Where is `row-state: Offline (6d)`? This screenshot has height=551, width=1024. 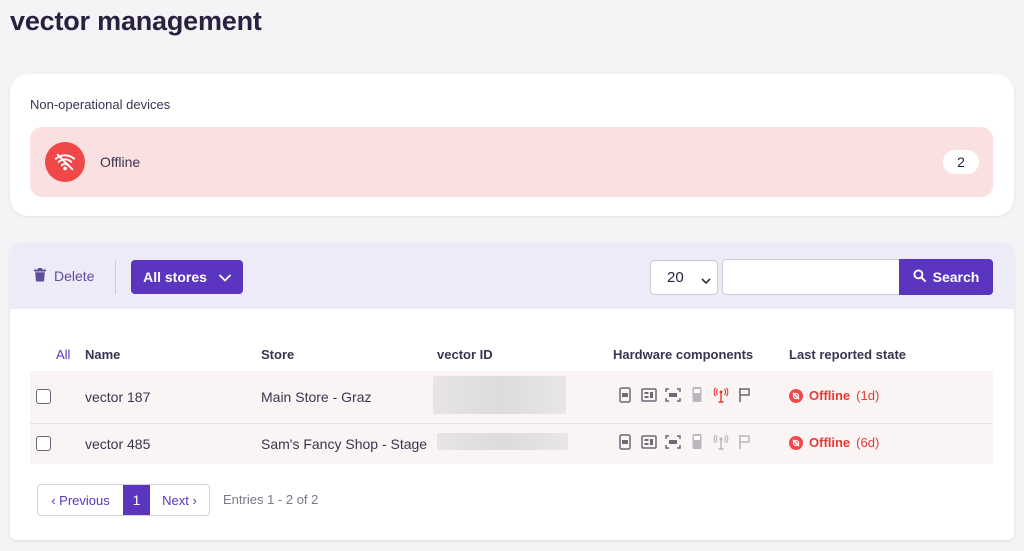 row-state: Offline (6d) is located at coordinates (834, 442).